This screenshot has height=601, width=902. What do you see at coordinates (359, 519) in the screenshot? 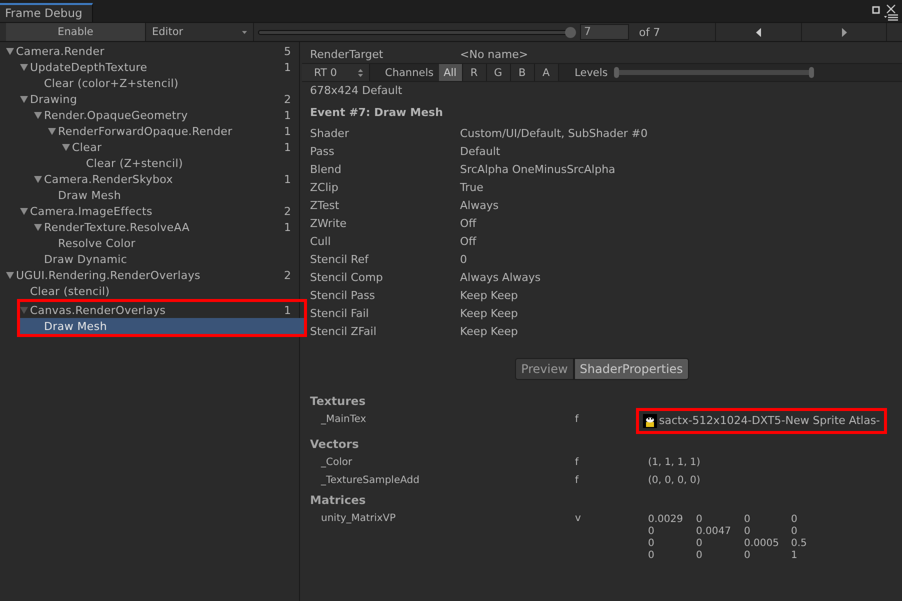
I see `property-name: unity_MatrixVP` at bounding box center [359, 519].